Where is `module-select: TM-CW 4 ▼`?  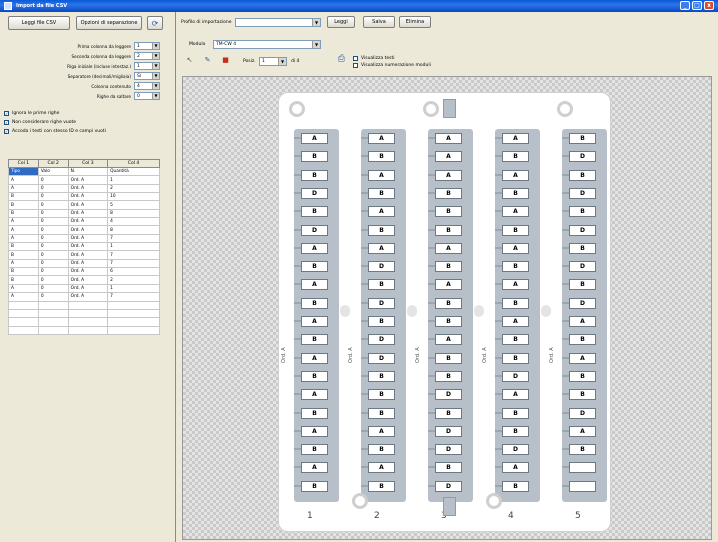
module-select: TM-CW 4 ▼ is located at coordinates (267, 44).